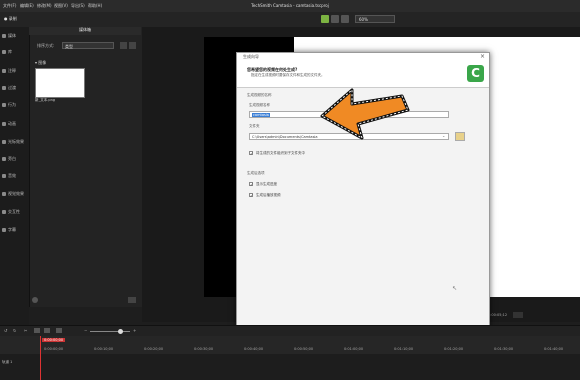 The width and height of the screenshot is (580, 380). What do you see at coordinates (335, 19) in the screenshot?
I see `pan-tool-icon` at bounding box center [335, 19].